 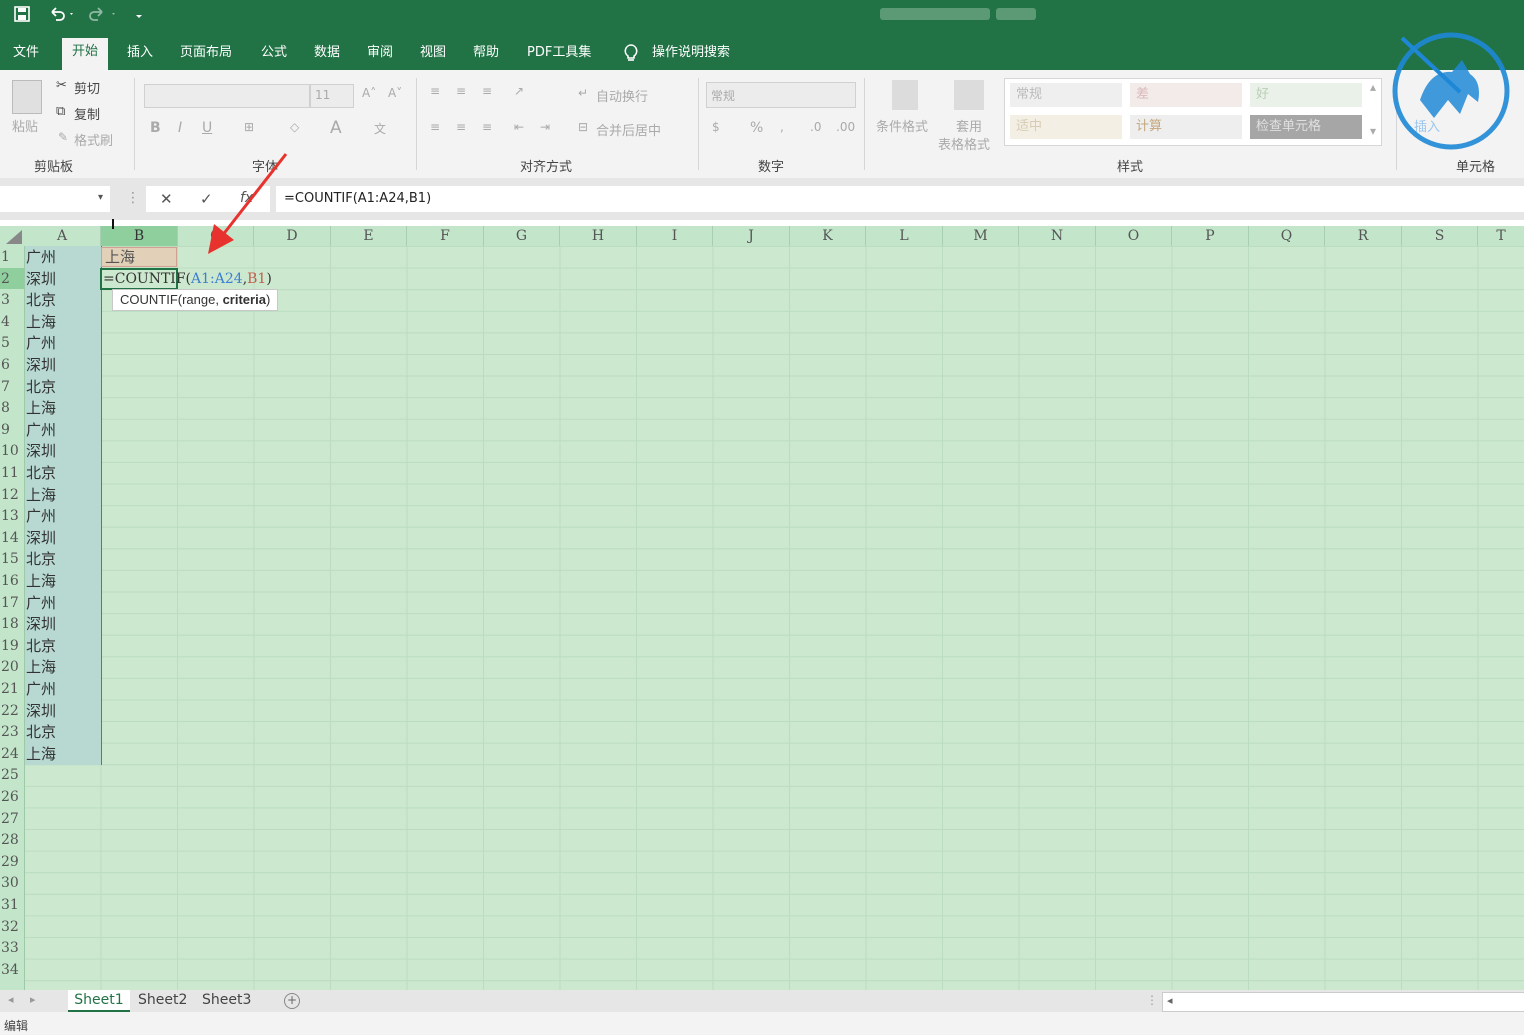 What do you see at coordinates (12, 948) in the screenshot?
I see `row-header: 33` at bounding box center [12, 948].